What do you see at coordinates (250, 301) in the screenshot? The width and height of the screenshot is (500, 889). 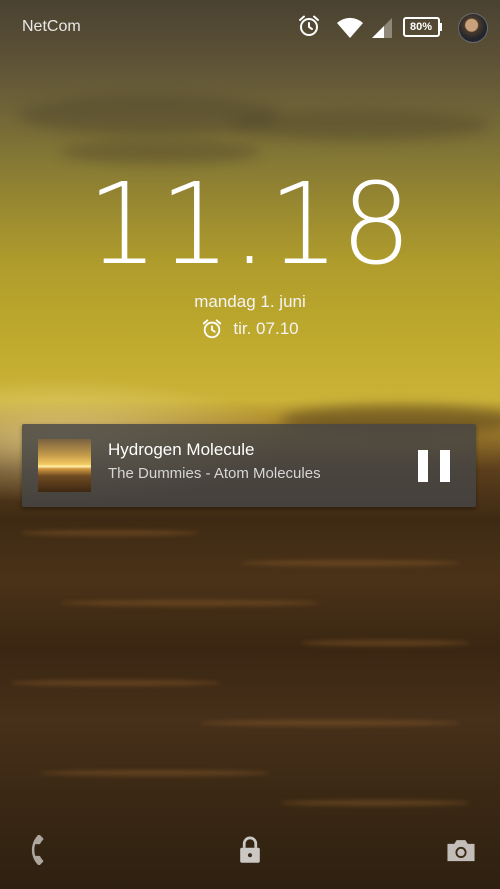 I see `clock-date: mandag 1. juni` at bounding box center [250, 301].